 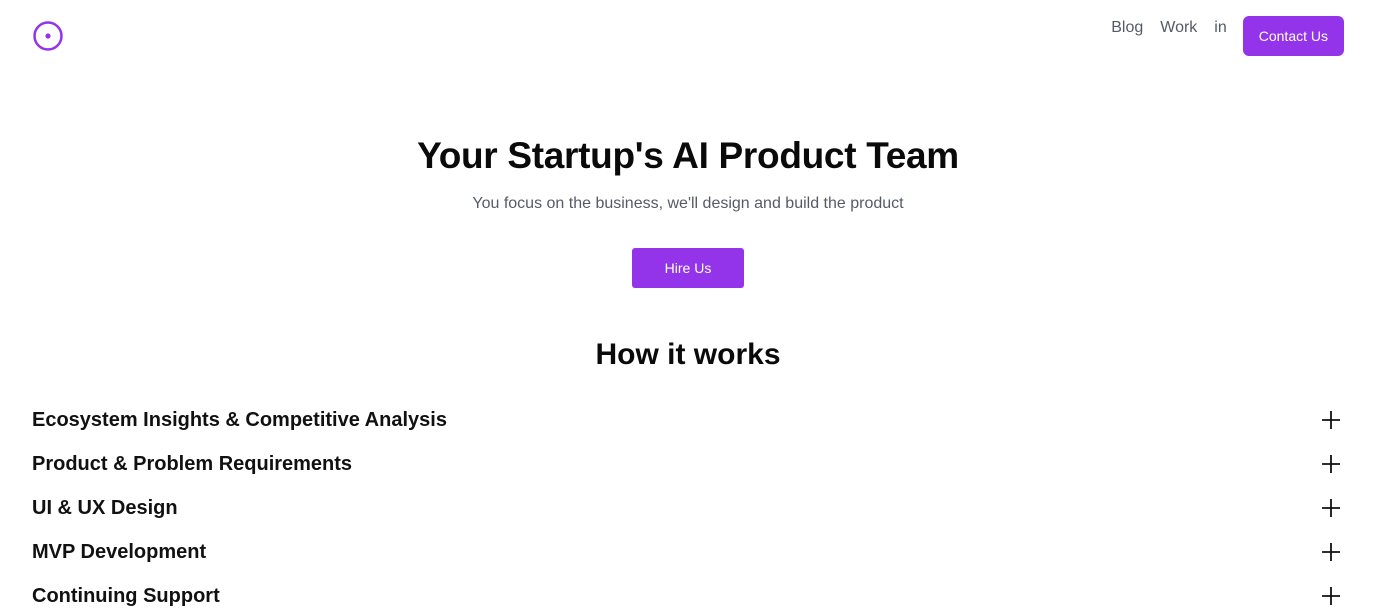 What do you see at coordinates (105, 508) in the screenshot?
I see `accordion-item-label: UI & UX Design` at bounding box center [105, 508].